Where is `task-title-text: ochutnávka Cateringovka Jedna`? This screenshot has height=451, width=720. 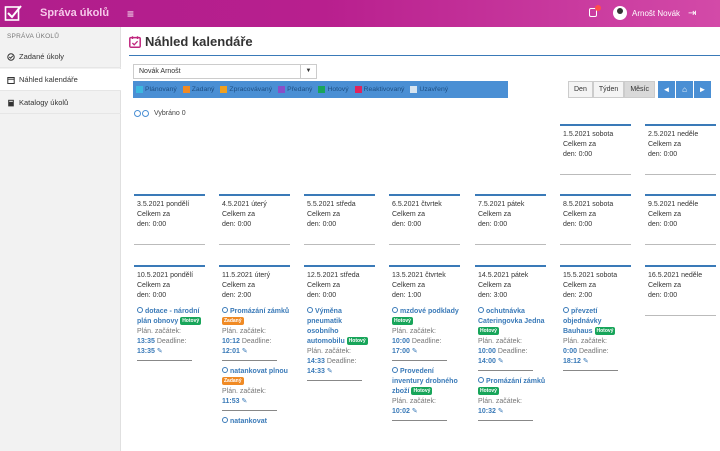 task-title-text: ochutnávka Cateringovka Jedna is located at coordinates (511, 316).